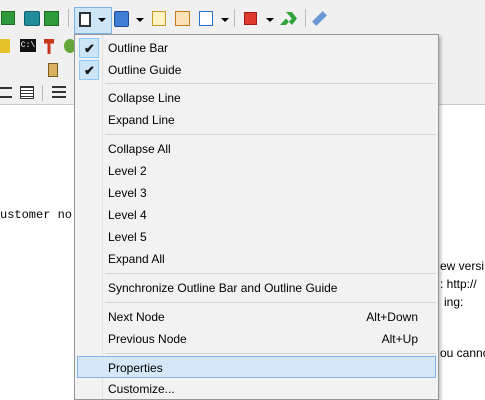 This screenshot has width=485, height=400. I want to click on menu-item-outline-bar: ✔ Outline Bar, so click(256, 48).